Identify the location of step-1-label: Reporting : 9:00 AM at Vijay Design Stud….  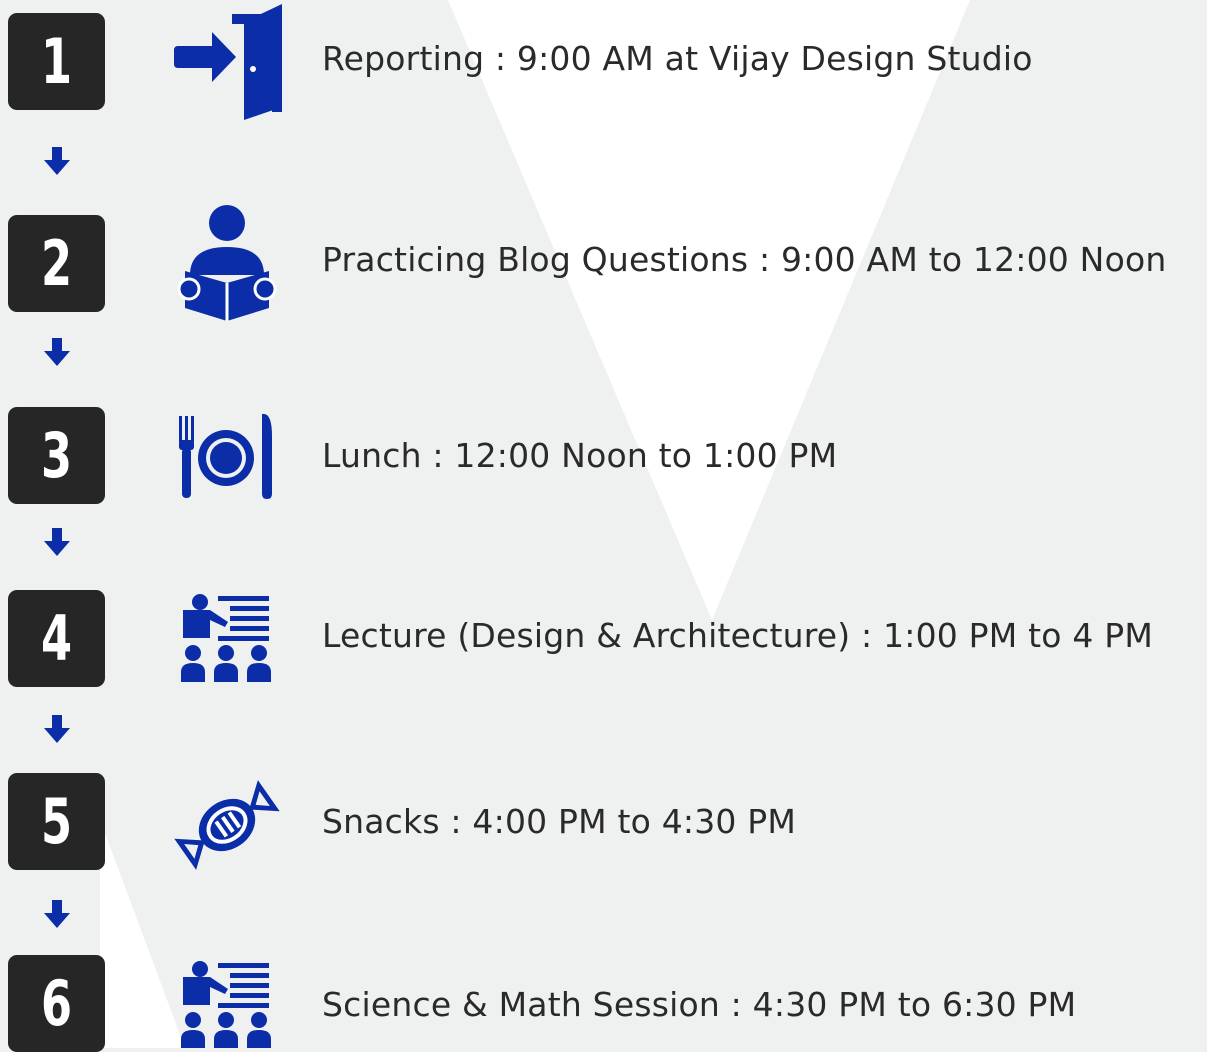
(677, 58).